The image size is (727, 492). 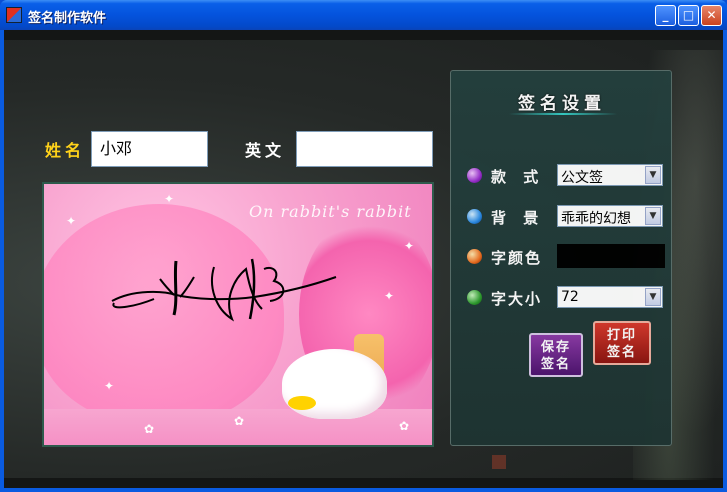 What do you see at coordinates (330, 211) in the screenshot?
I see `preview-watermark: On rabbit's rabbit` at bounding box center [330, 211].